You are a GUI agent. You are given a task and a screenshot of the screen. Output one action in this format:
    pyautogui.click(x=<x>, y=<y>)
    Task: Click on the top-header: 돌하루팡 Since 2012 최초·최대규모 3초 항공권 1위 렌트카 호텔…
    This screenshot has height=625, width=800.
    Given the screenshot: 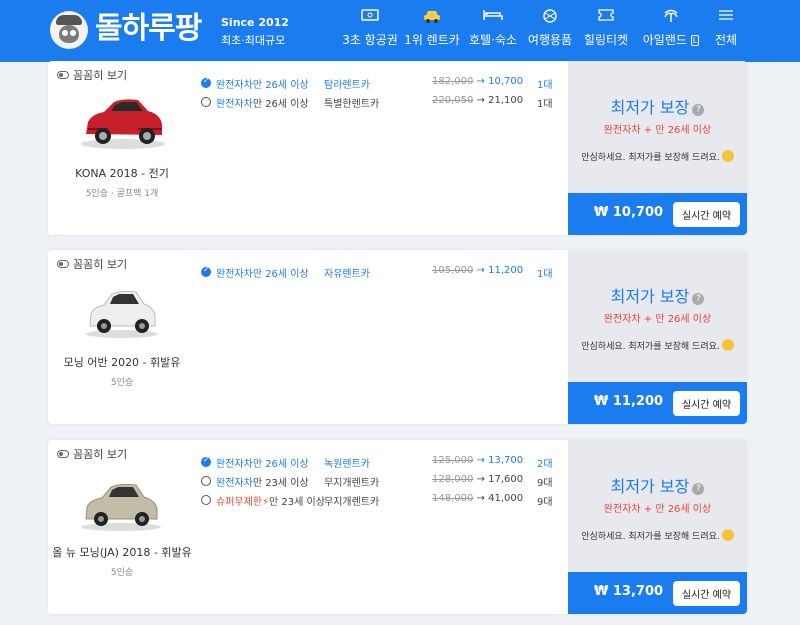 What is the action you would take?
    pyautogui.click(x=400, y=31)
    